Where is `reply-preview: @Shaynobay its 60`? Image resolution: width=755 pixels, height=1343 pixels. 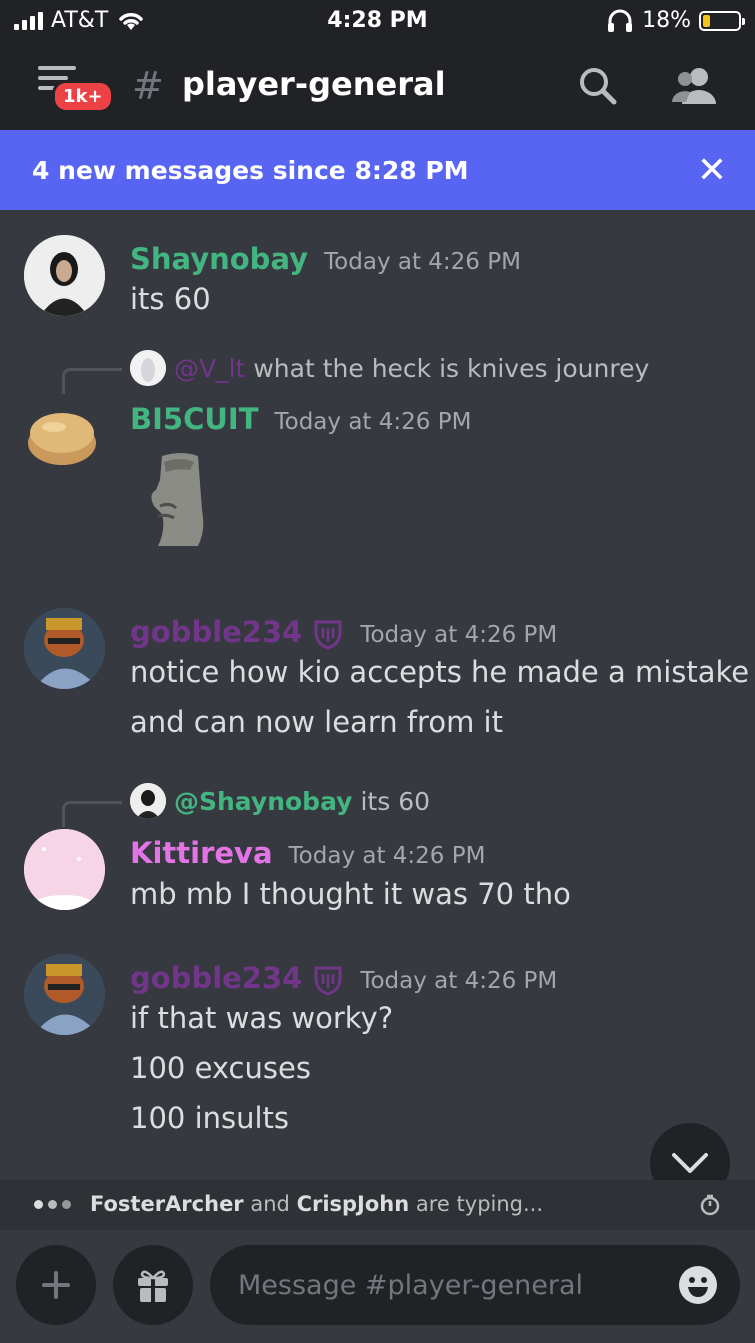 reply-preview: @Shaynobay its 60 is located at coordinates (280, 801).